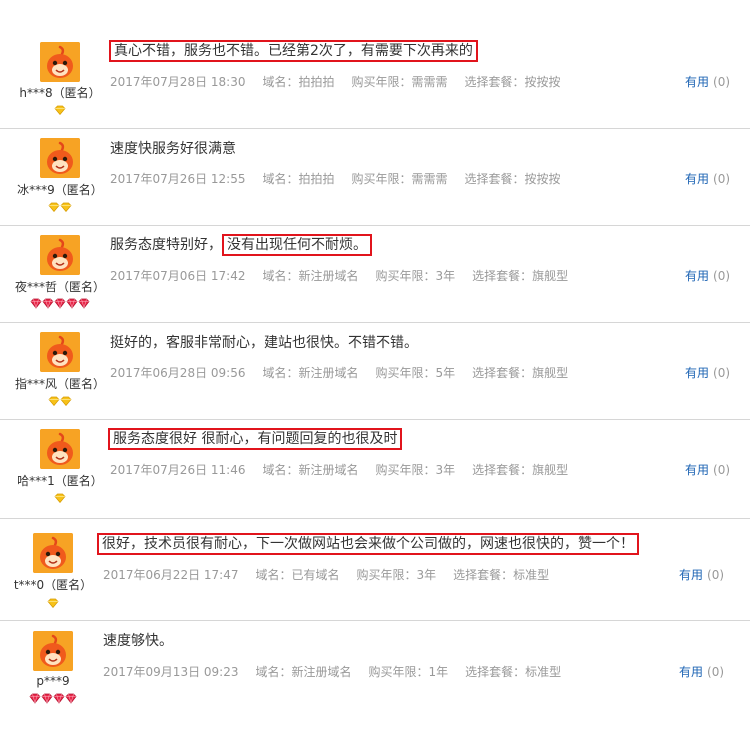 Image resolution: width=750 pixels, height=750 pixels. I want to click on review-meta: 2017年06月28日 09:56 域名：新注册域名 购买年限：5年 选择套餐：旗舰型, so click(347, 372).